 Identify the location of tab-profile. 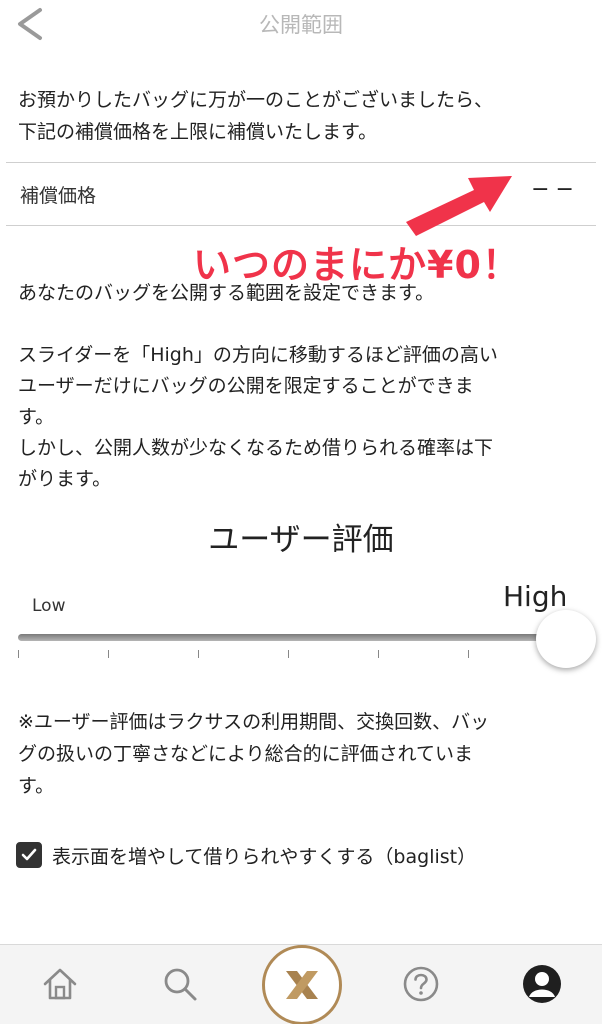
(542, 984).